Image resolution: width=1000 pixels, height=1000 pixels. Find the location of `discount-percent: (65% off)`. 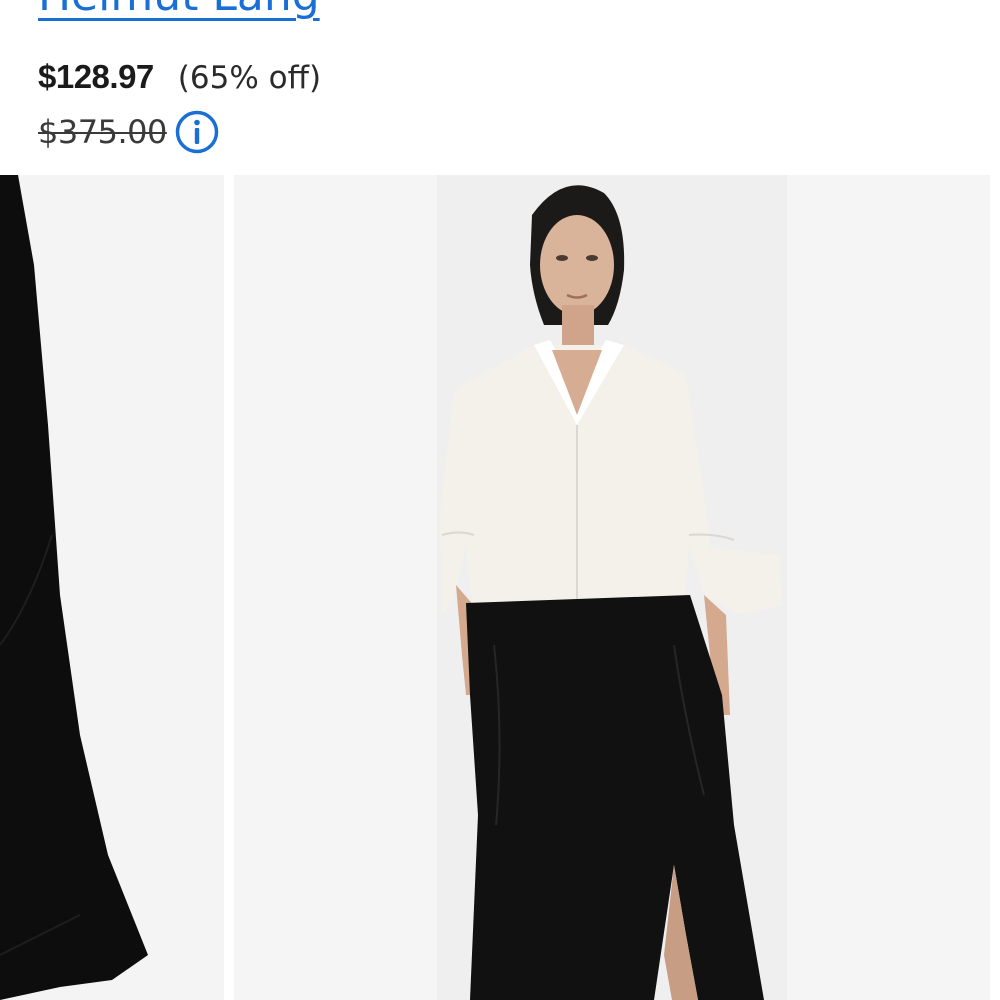

discount-percent: (65% off) is located at coordinates (249, 78).